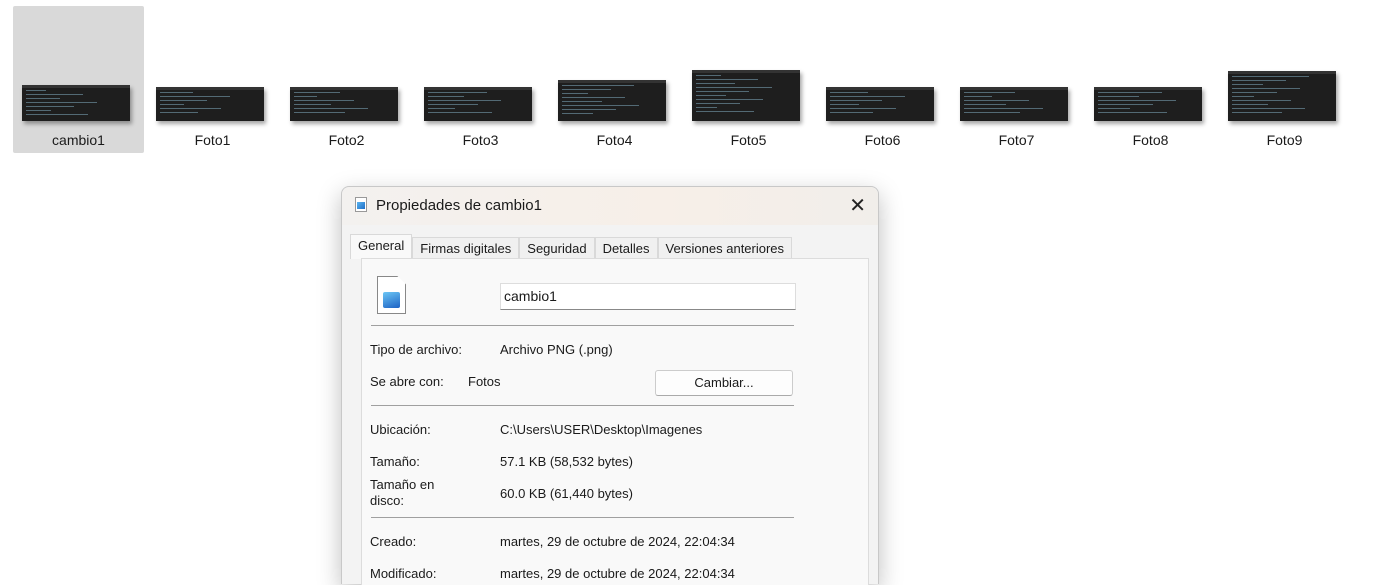 This screenshot has width=1387, height=585. Describe the element at coordinates (393, 541) in the screenshot. I see `created-label: Creado:` at that location.